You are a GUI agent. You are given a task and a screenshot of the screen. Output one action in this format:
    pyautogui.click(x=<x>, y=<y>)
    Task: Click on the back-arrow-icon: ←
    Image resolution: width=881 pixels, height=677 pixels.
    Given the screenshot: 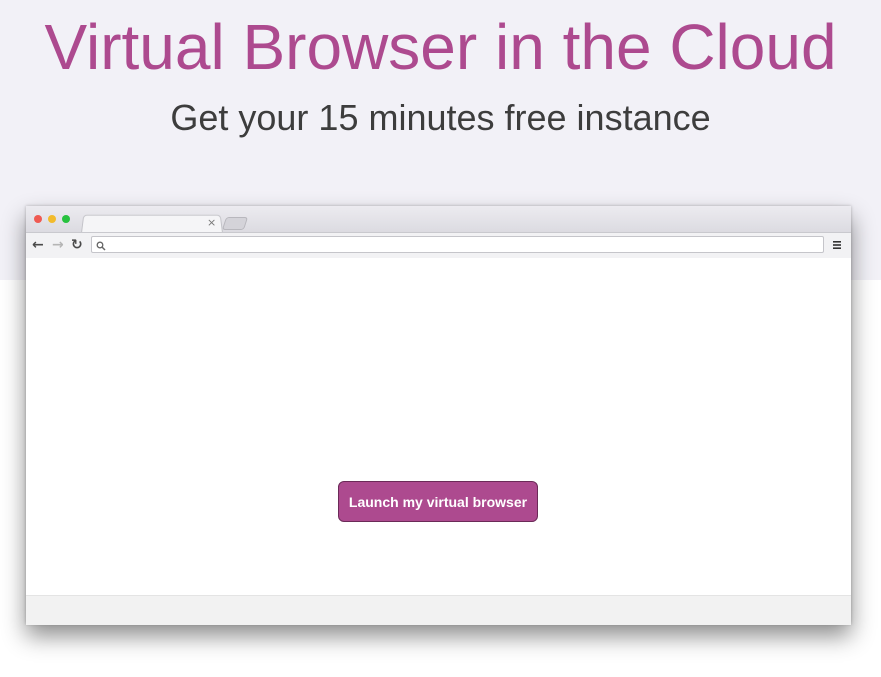 What is the action you would take?
    pyautogui.click(x=38, y=245)
    